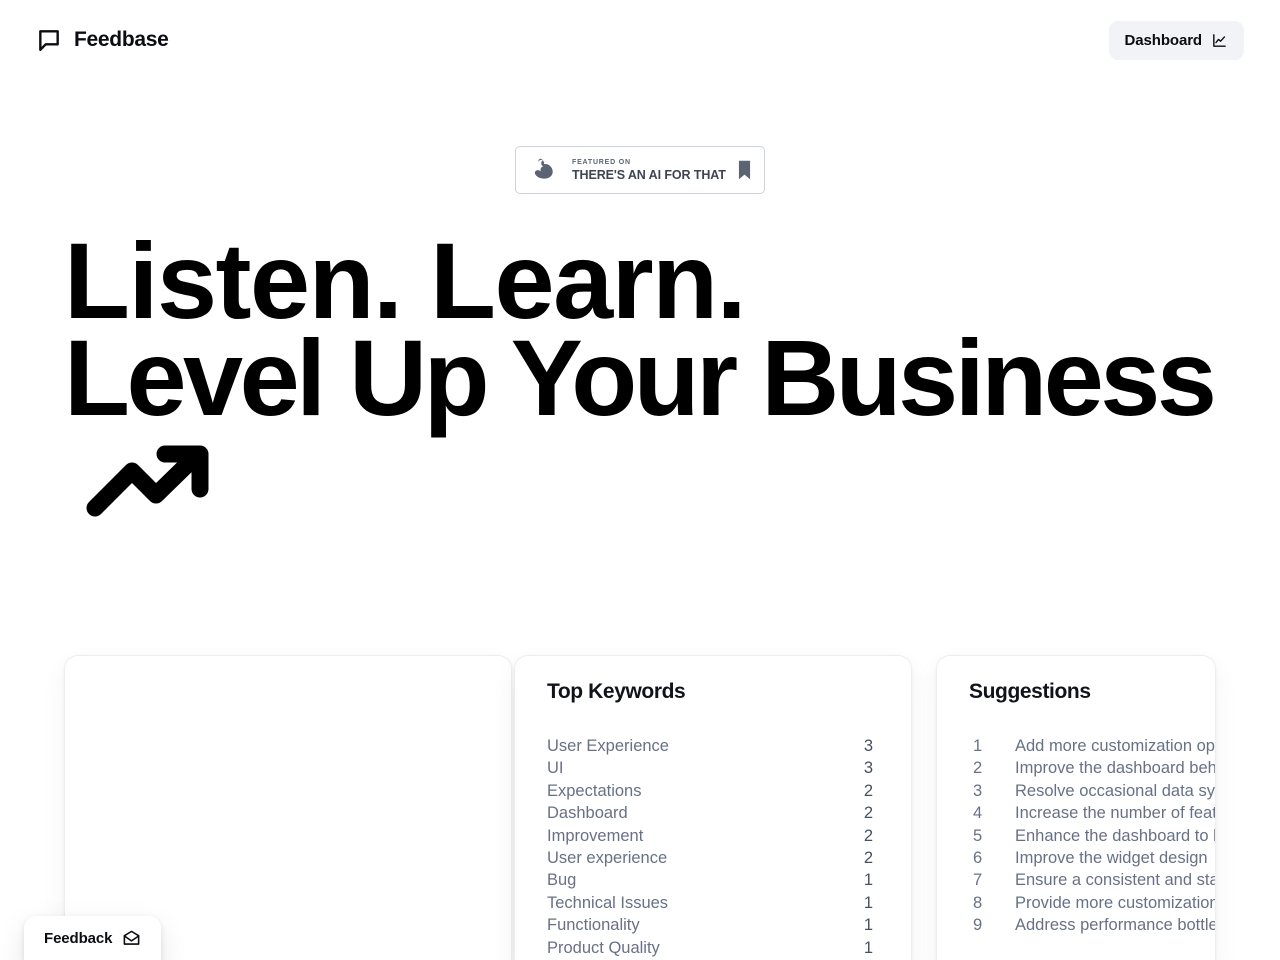  What do you see at coordinates (121, 39) in the screenshot?
I see `brand-name: Feedbase` at bounding box center [121, 39].